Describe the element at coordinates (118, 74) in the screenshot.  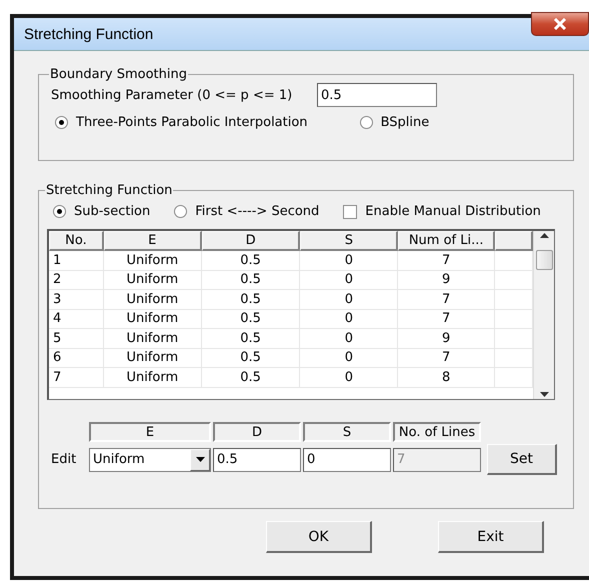
I see `group-title: Boundary Smoothing` at that location.